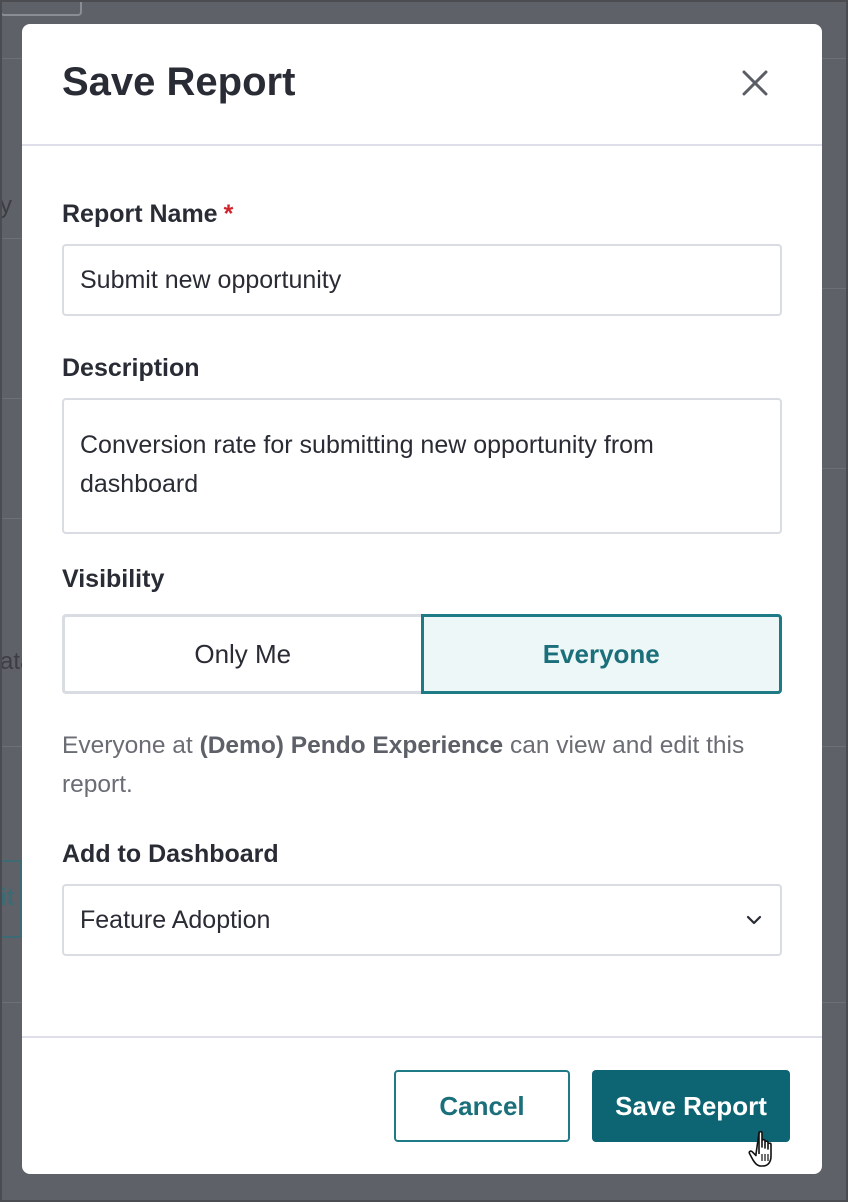  I want to click on dialog-footer: Cancel Save Report, so click(422, 1105).